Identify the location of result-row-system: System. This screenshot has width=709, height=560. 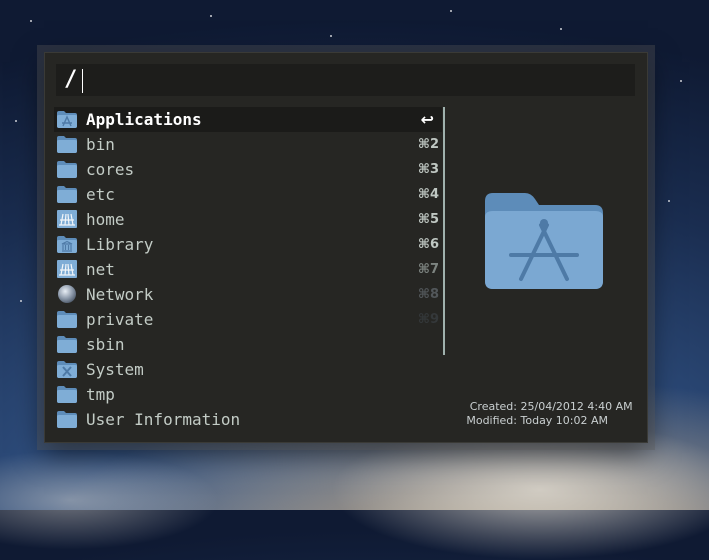
(248, 369).